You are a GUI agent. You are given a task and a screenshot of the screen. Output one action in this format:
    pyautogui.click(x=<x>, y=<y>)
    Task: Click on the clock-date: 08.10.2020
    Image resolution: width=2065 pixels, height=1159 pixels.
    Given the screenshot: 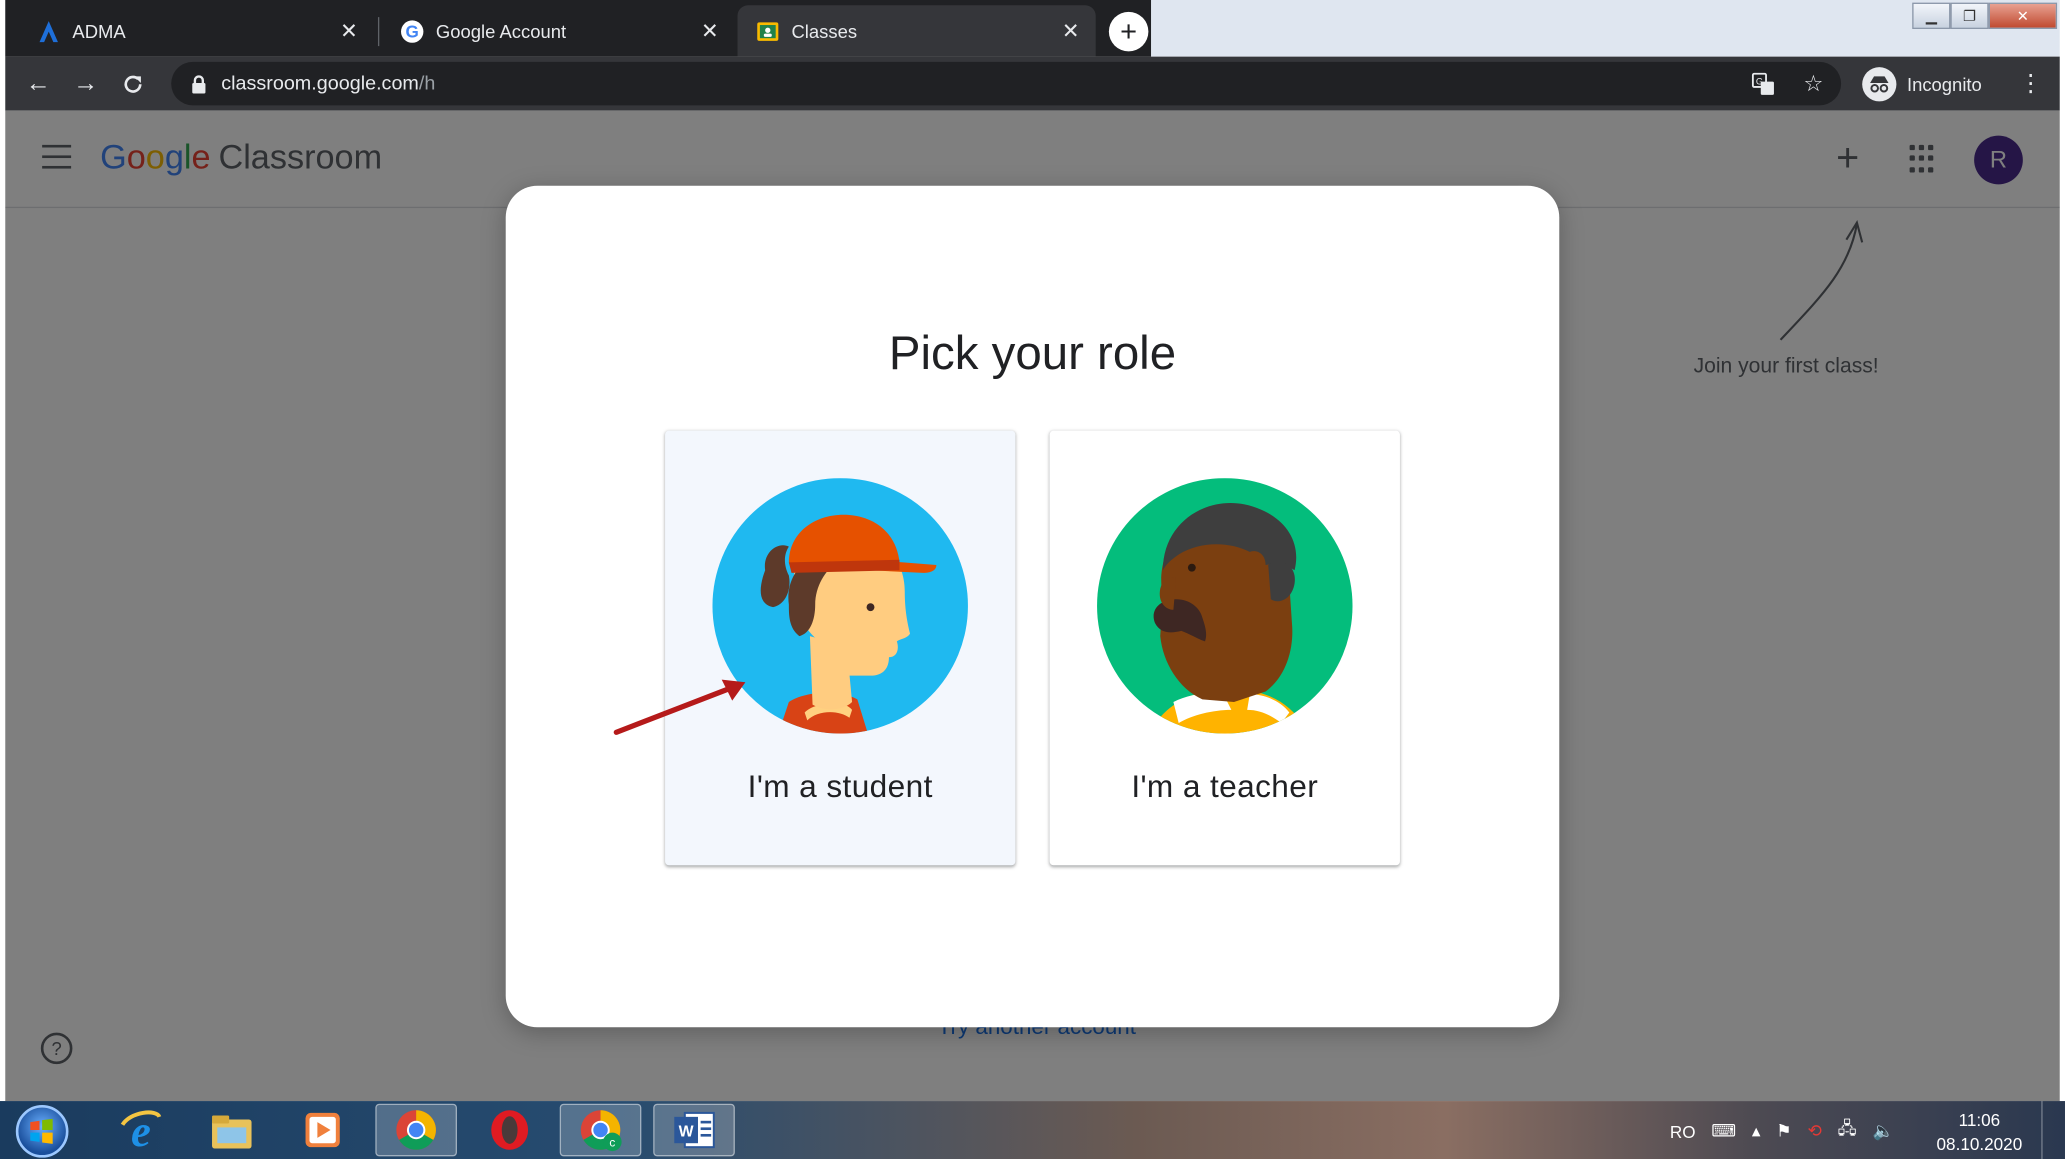 What is the action you would take?
    pyautogui.click(x=1979, y=1143)
    